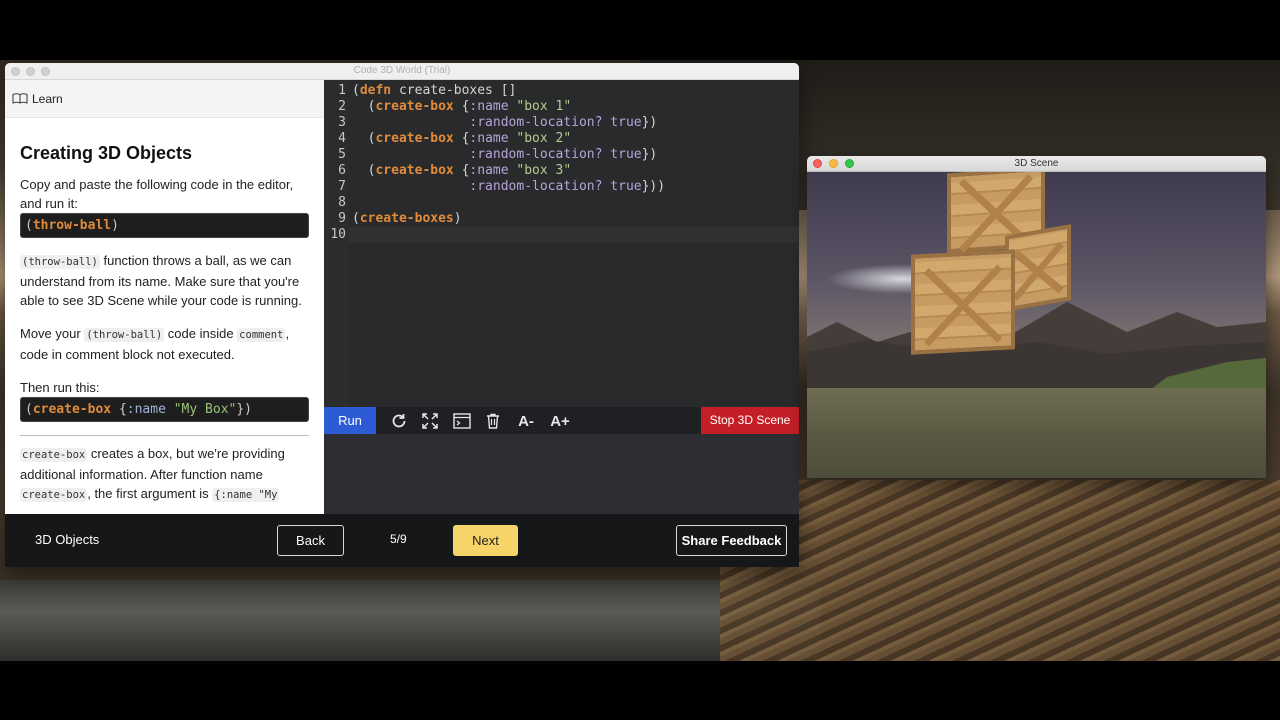  I want to click on scene-titlebar: 3D Scene, so click(1036, 164).